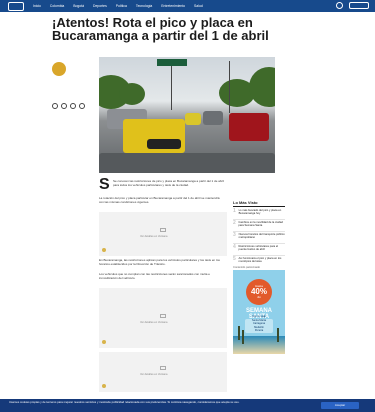 Image resolution: width=375 pixels, height=412 pixels. What do you see at coordinates (144, 6) in the screenshot?
I see `nav-item-tecnologia: Tecnología` at bounding box center [144, 6].